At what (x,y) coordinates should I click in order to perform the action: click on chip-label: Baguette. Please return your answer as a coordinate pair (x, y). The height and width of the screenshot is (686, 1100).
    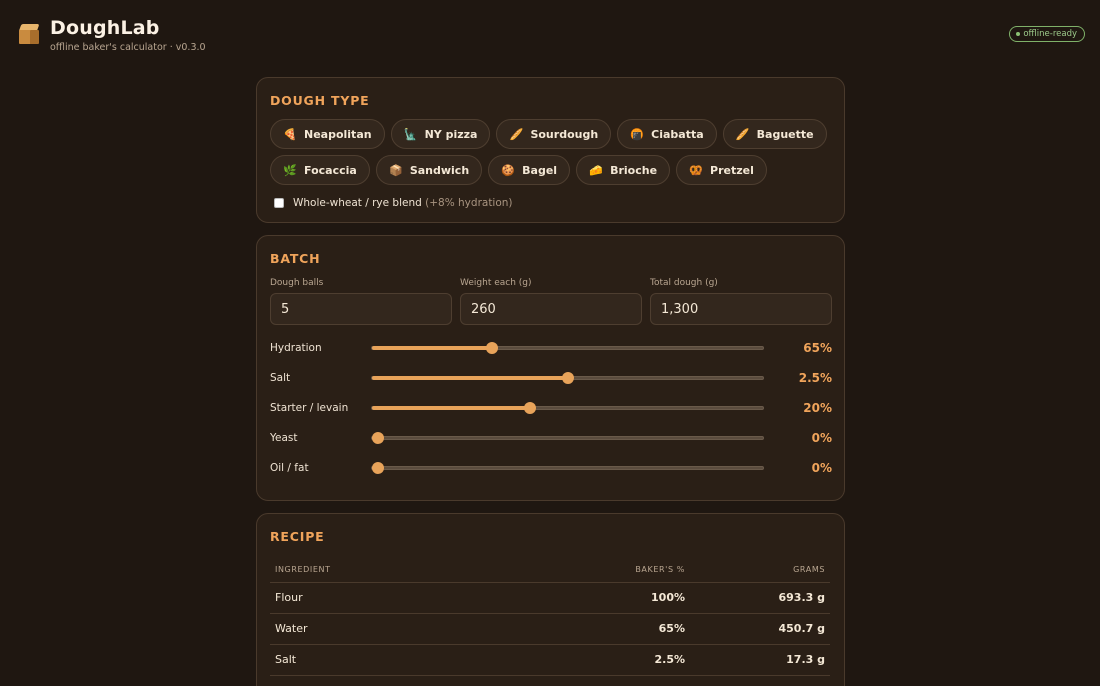
    Looking at the image, I should click on (785, 134).